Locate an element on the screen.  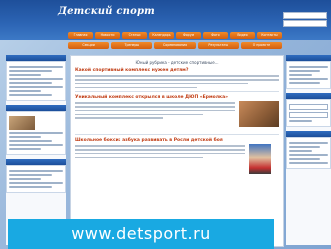
nav-tab: Тренеры is located at coordinates (132, 45).